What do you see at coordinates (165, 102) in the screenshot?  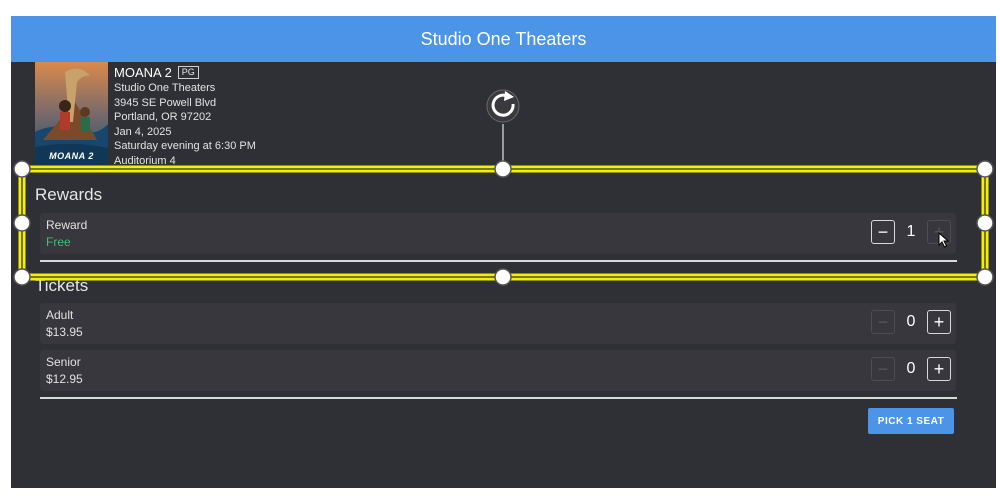 I see `address-line-1: 3945 SE Powell Blvd` at bounding box center [165, 102].